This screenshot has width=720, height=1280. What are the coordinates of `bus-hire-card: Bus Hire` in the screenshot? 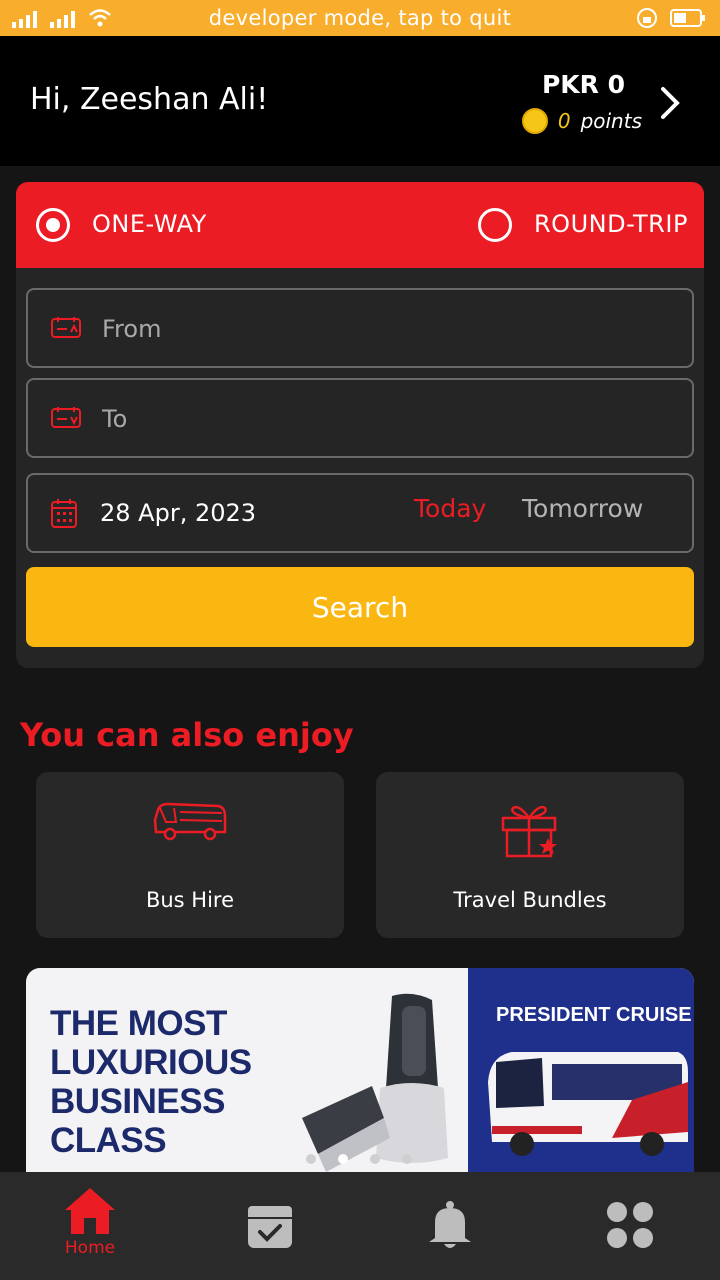 It's located at (190, 855).